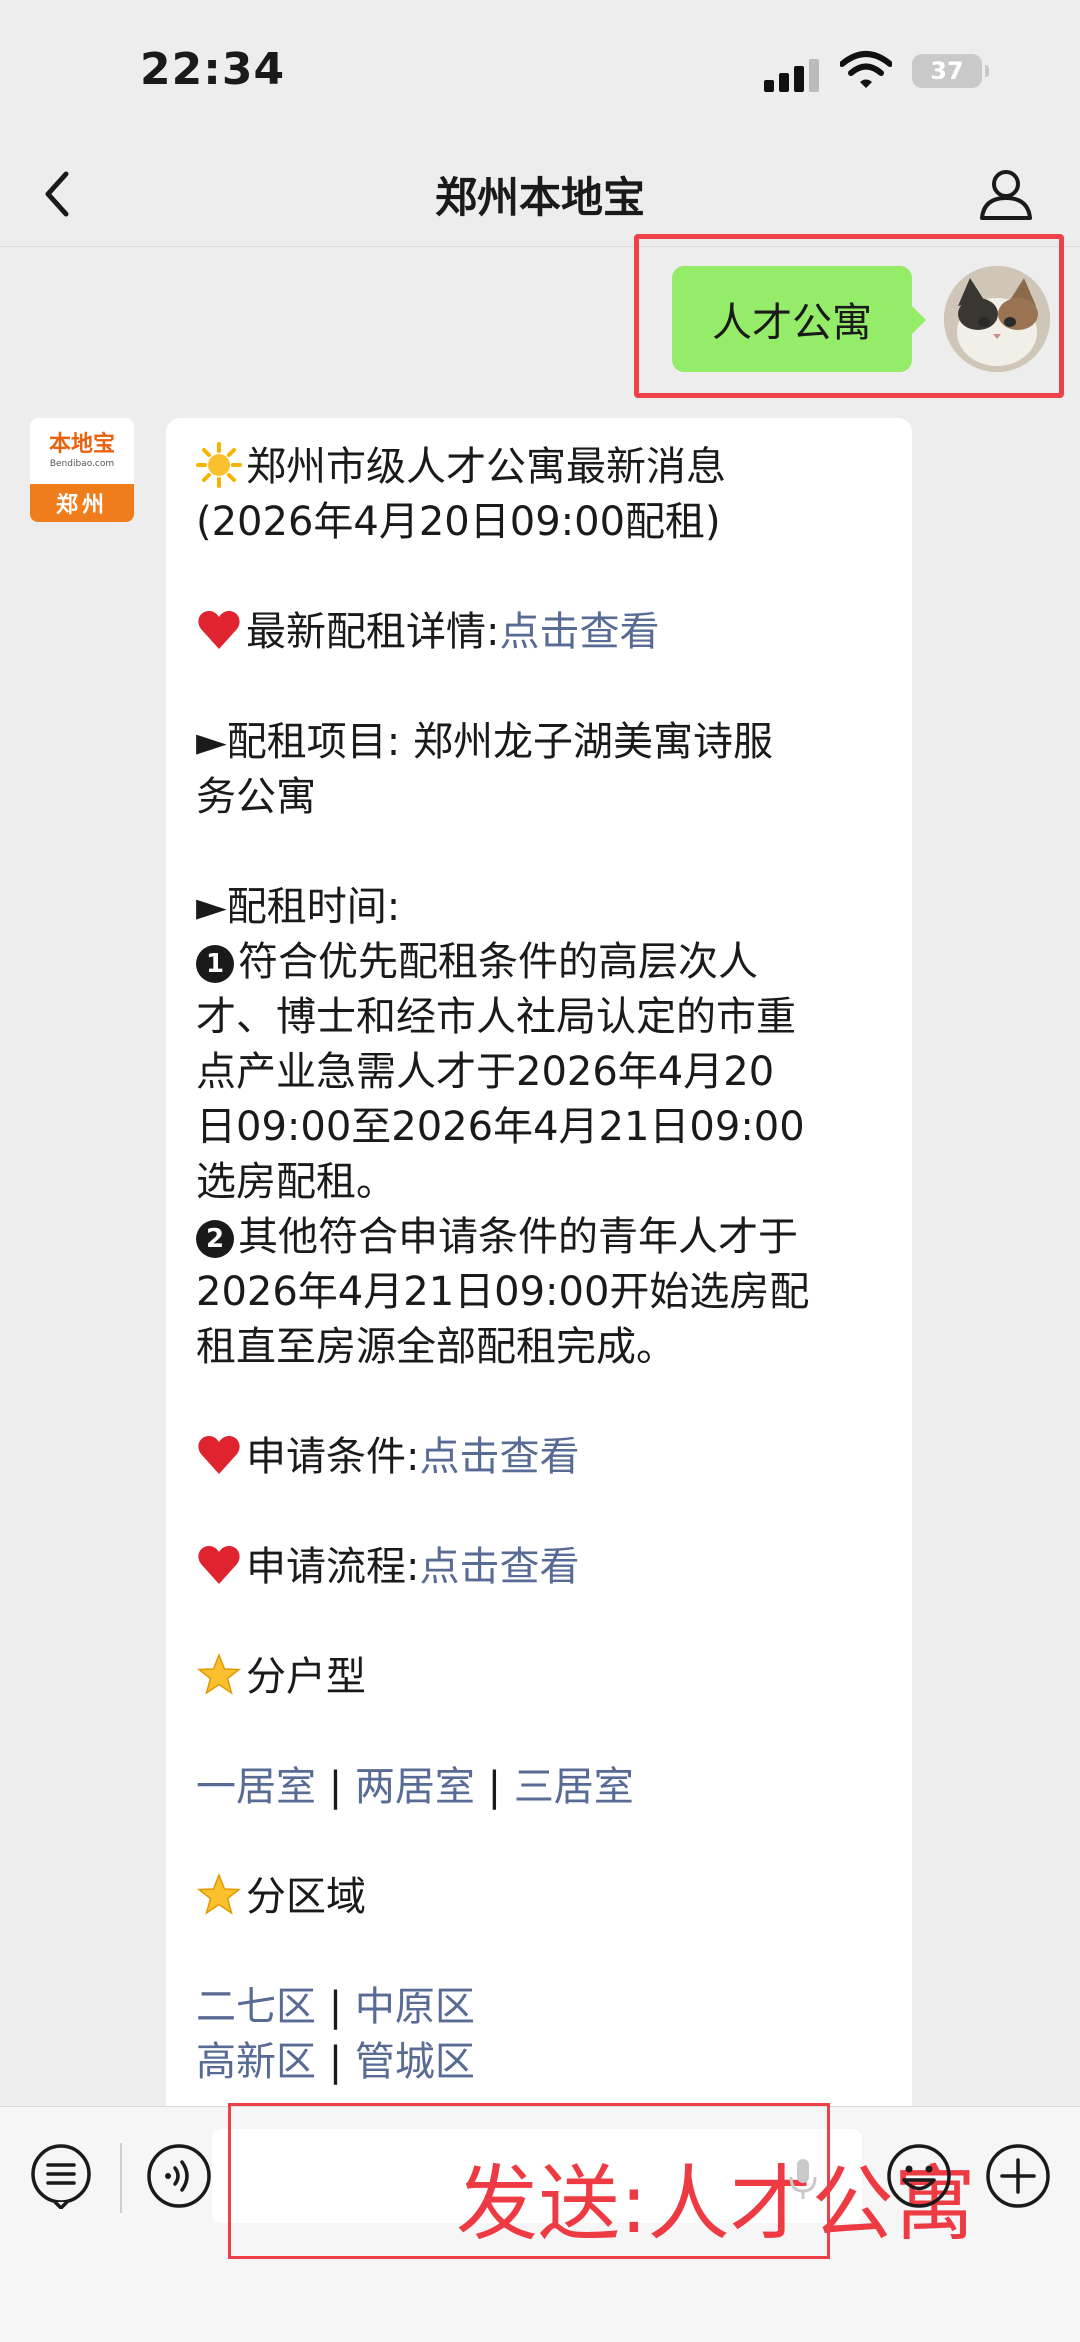 This screenshot has width=1080, height=2342. Describe the element at coordinates (541, 2007) in the screenshot. I see `area-links-row-1: 二七区 | 中原区` at that location.